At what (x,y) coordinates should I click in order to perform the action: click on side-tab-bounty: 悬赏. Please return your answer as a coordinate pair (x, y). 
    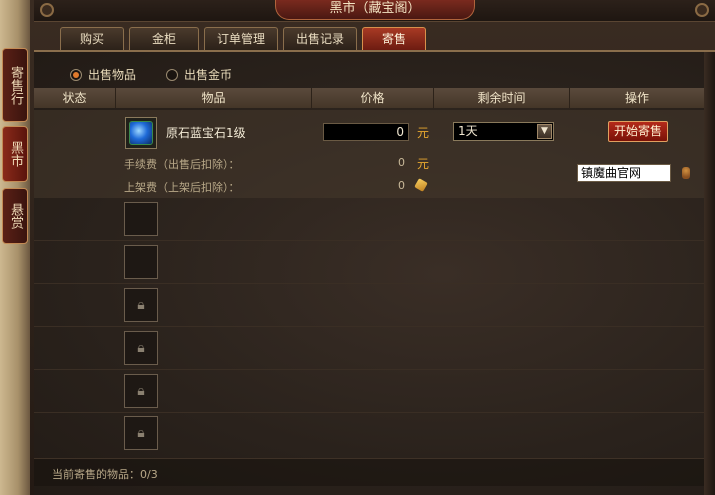
    Looking at the image, I should click on (15, 216).